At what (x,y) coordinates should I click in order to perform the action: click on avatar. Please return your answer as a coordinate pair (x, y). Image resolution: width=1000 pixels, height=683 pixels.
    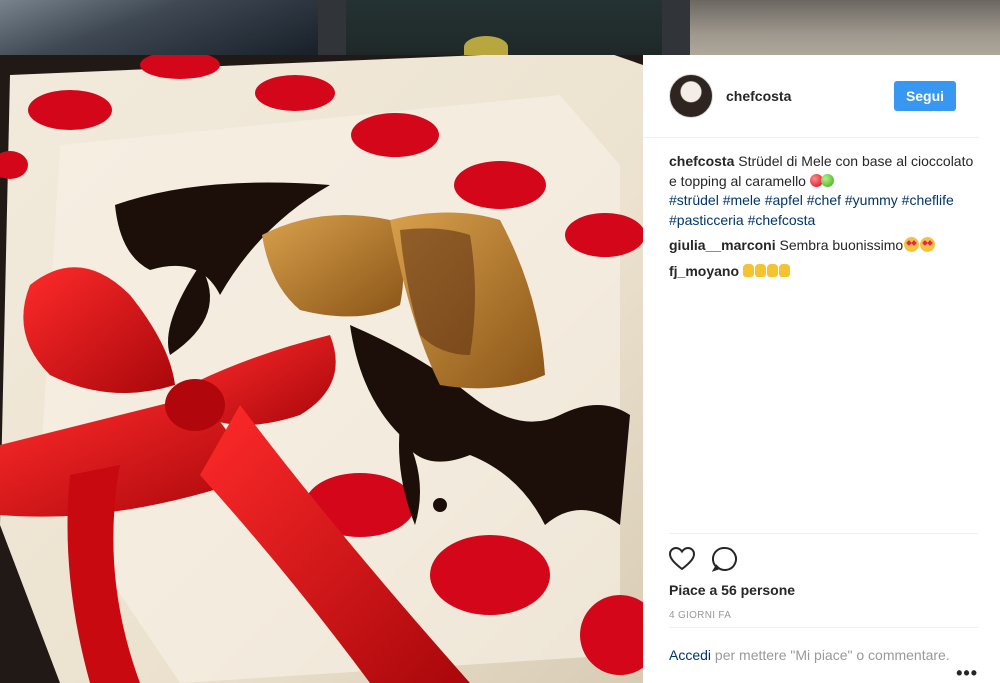
    Looking at the image, I should click on (691, 96).